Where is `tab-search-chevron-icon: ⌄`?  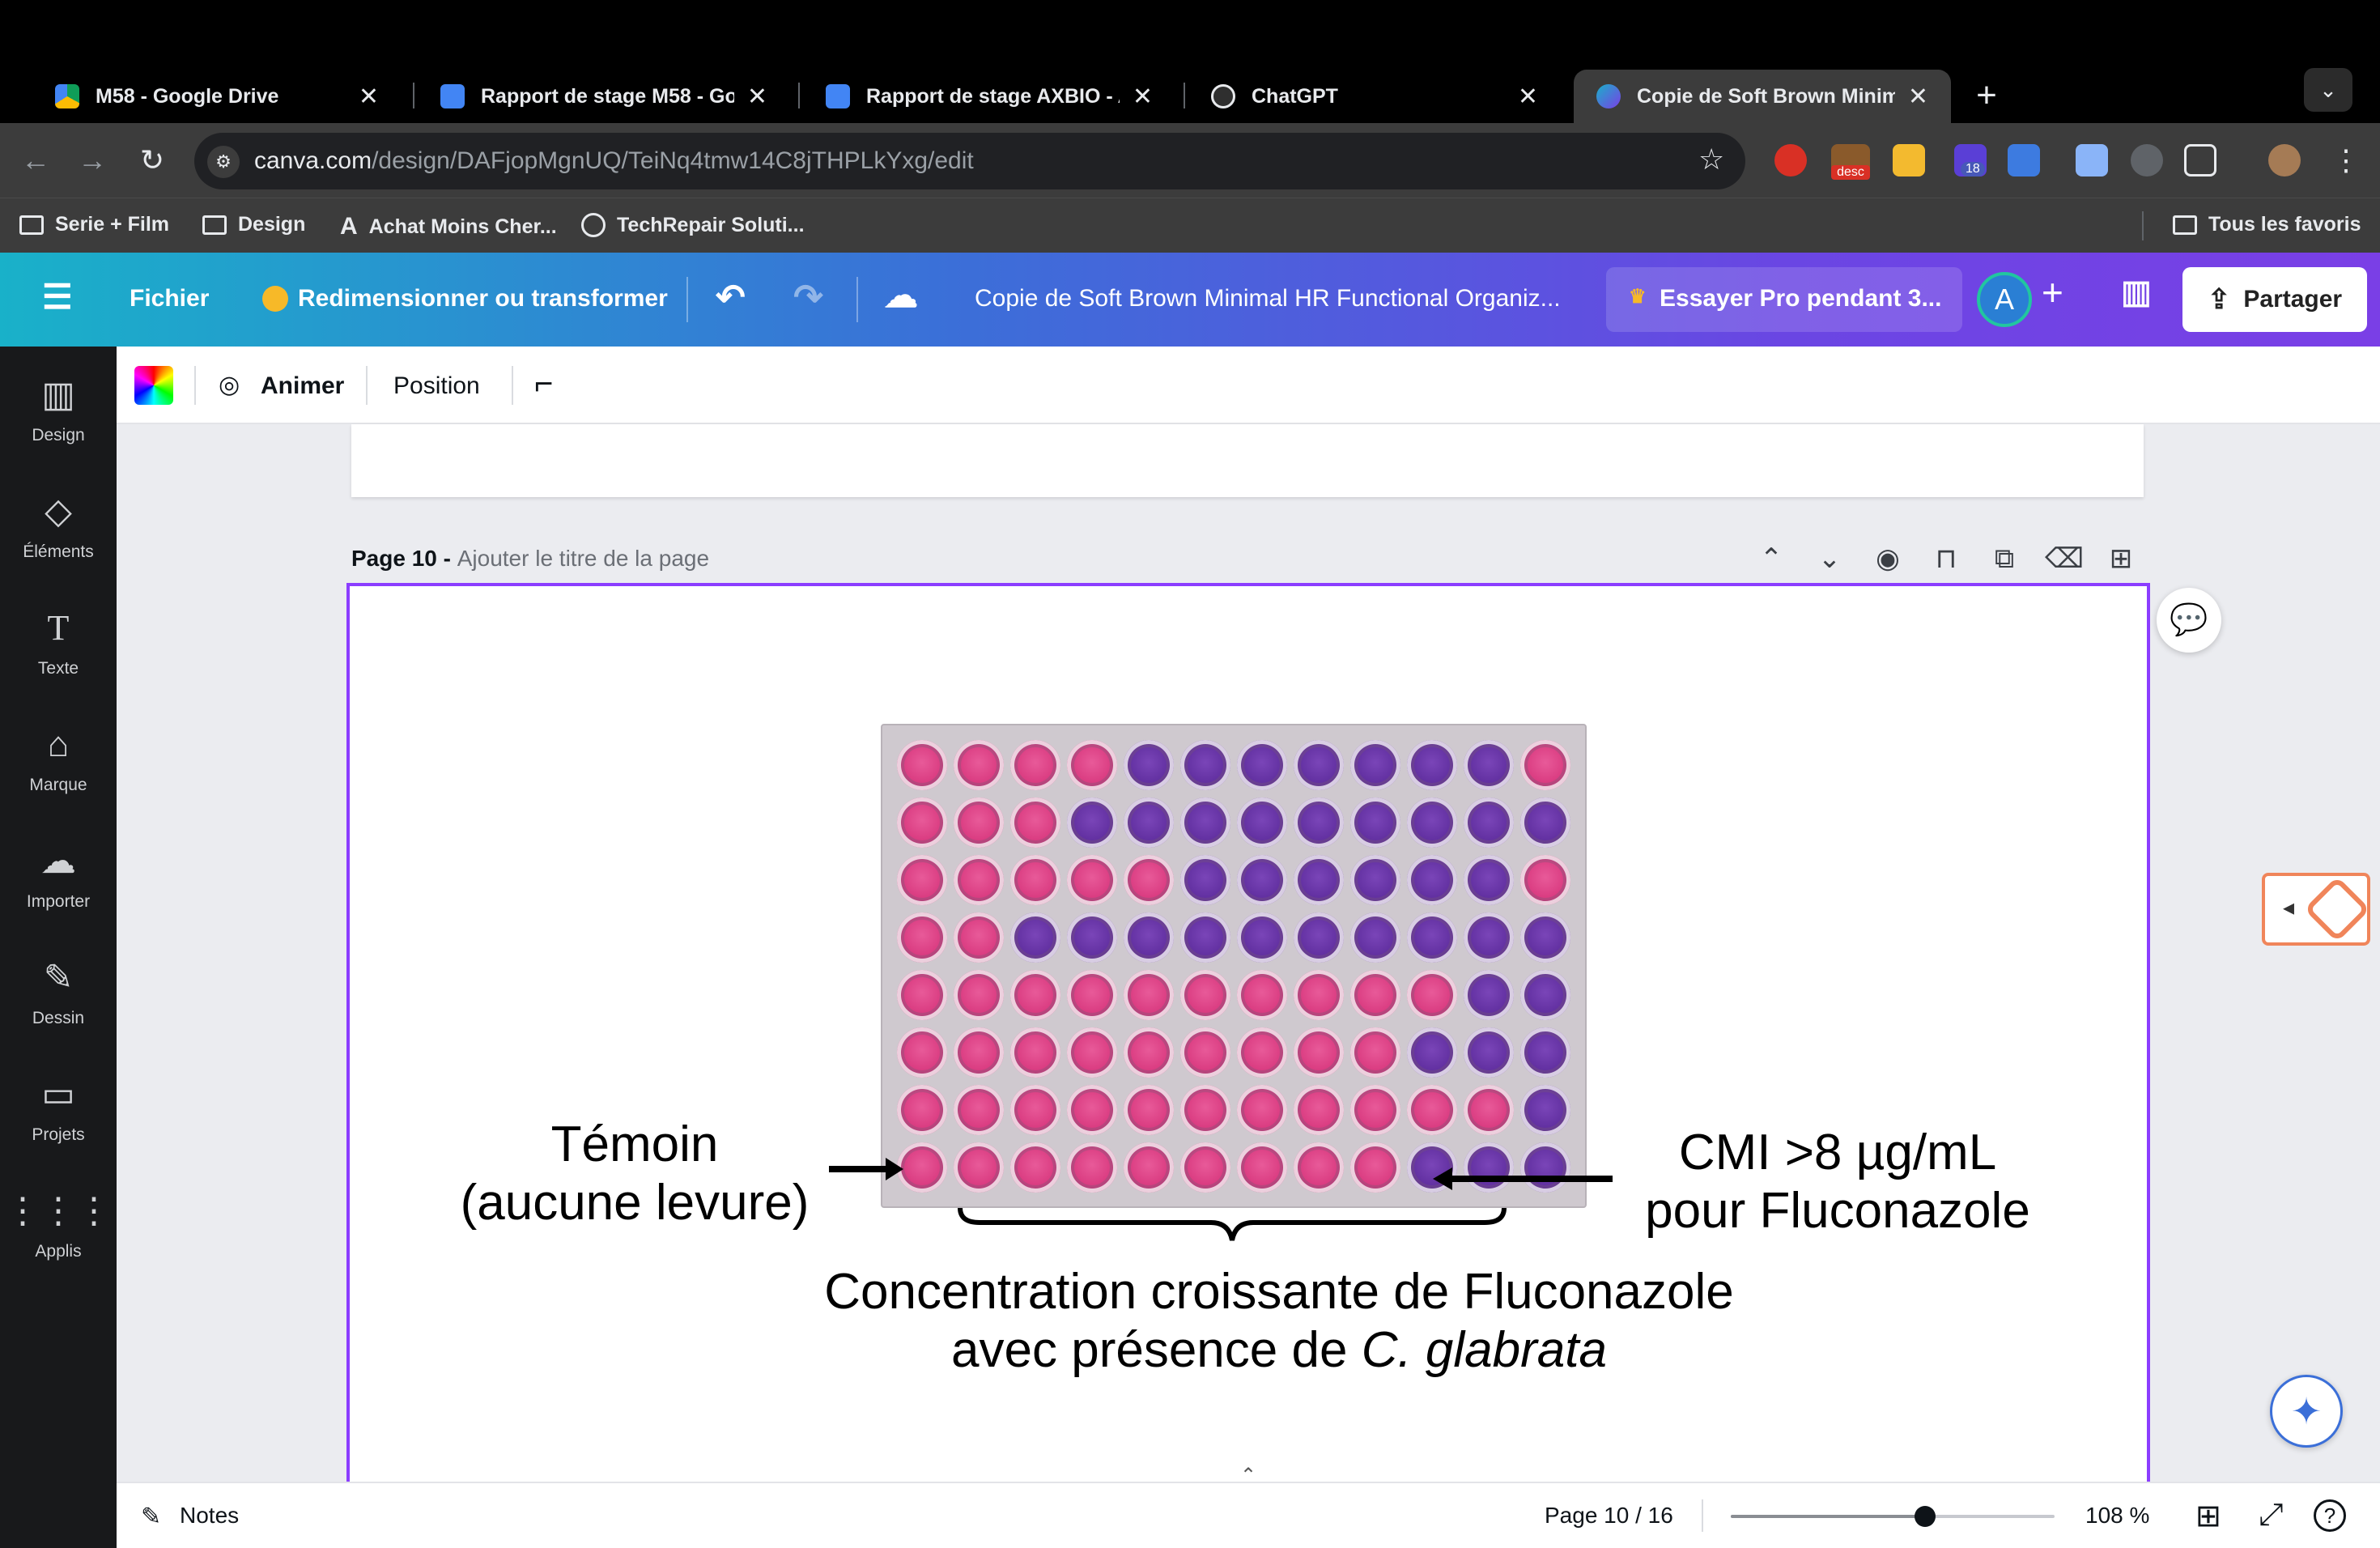
tab-search-chevron-icon: ⌄ is located at coordinates (2328, 90).